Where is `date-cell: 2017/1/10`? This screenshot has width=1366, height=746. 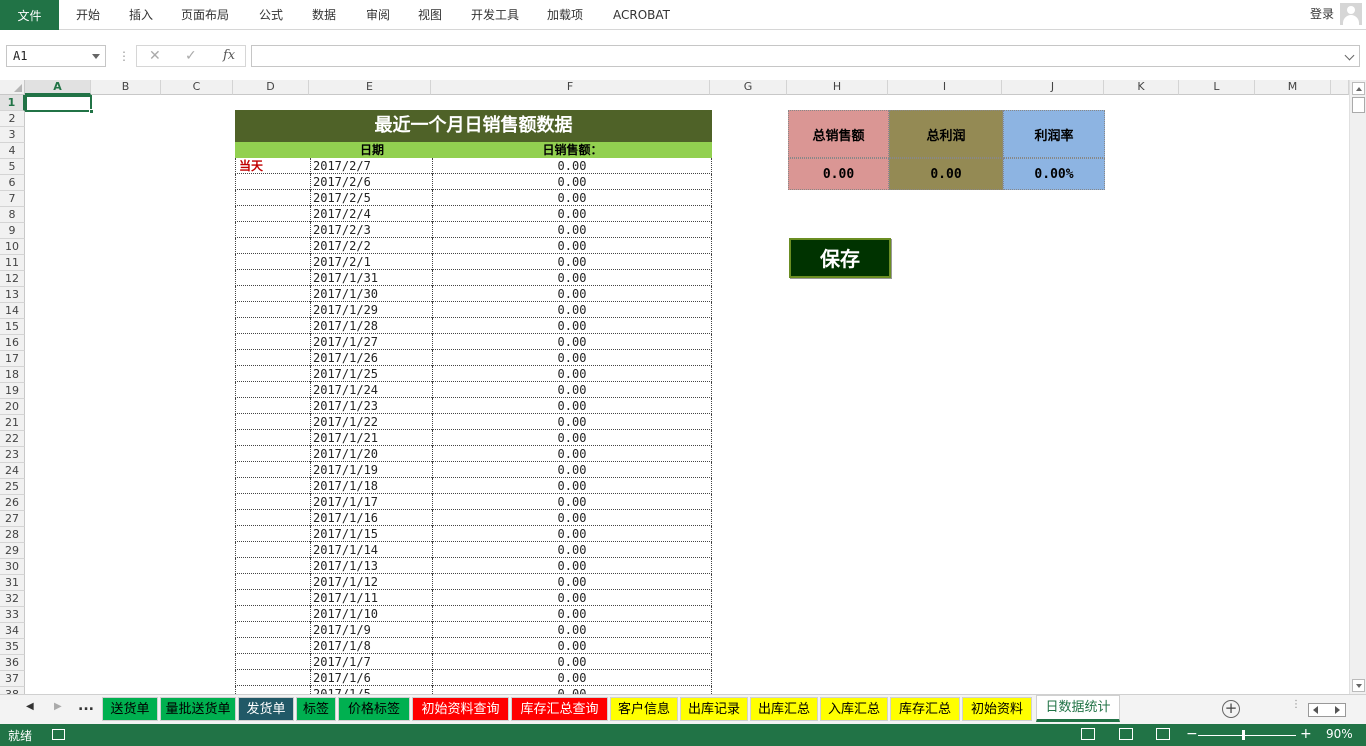
date-cell: 2017/1/10 is located at coordinates (372, 614).